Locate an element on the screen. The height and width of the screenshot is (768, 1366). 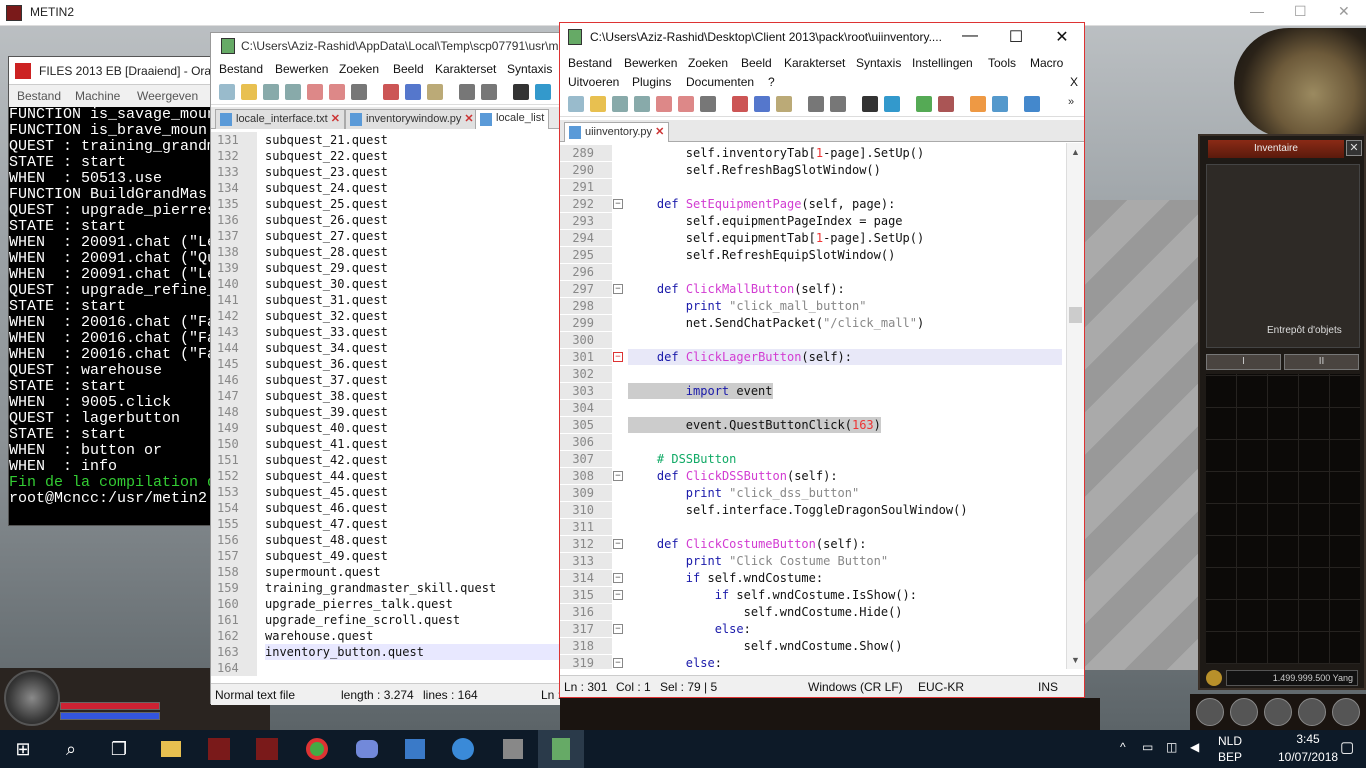
close-button: ✕ is located at coordinates (1062, 37).